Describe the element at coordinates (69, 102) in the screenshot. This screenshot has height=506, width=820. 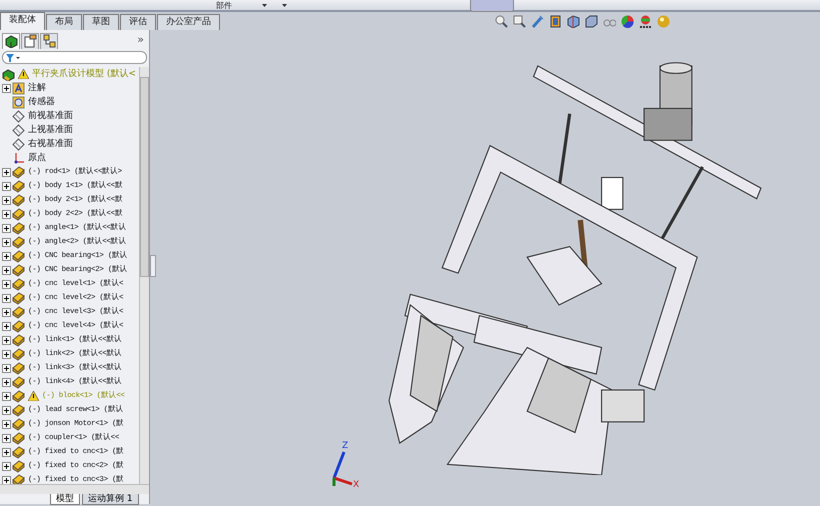
I see `tree-item: 传感器` at that location.